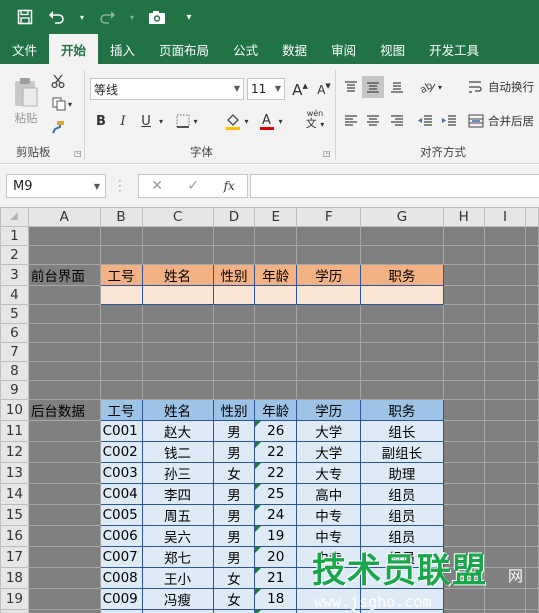 The height and width of the screenshot is (613, 539). What do you see at coordinates (177, 452) in the screenshot?
I see `cell-C12: 钱二` at bounding box center [177, 452].